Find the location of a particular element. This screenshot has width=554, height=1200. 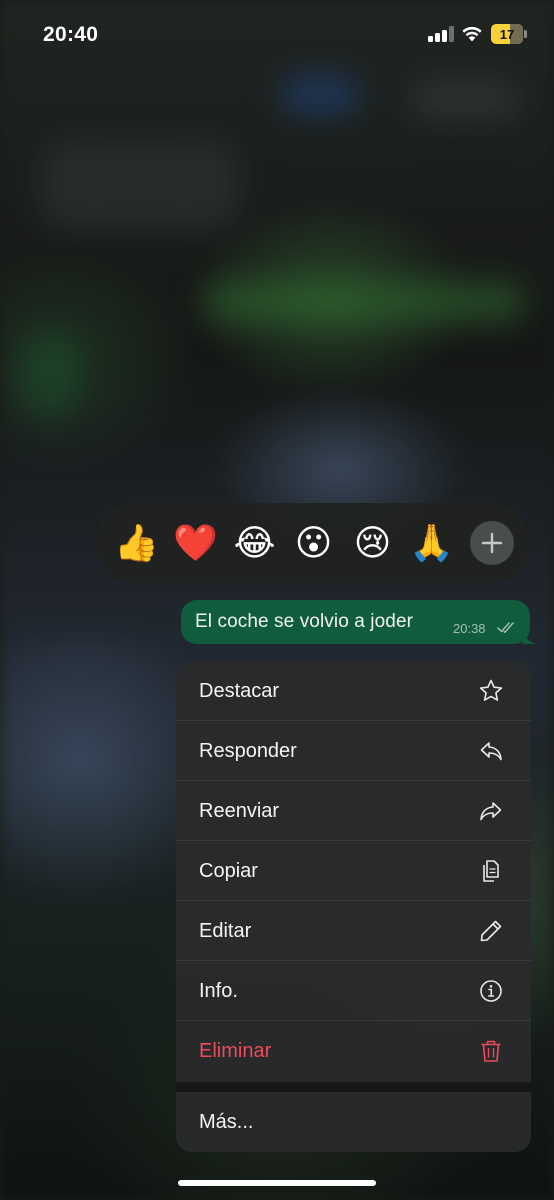

status-time: 20:40 is located at coordinates (71, 34).